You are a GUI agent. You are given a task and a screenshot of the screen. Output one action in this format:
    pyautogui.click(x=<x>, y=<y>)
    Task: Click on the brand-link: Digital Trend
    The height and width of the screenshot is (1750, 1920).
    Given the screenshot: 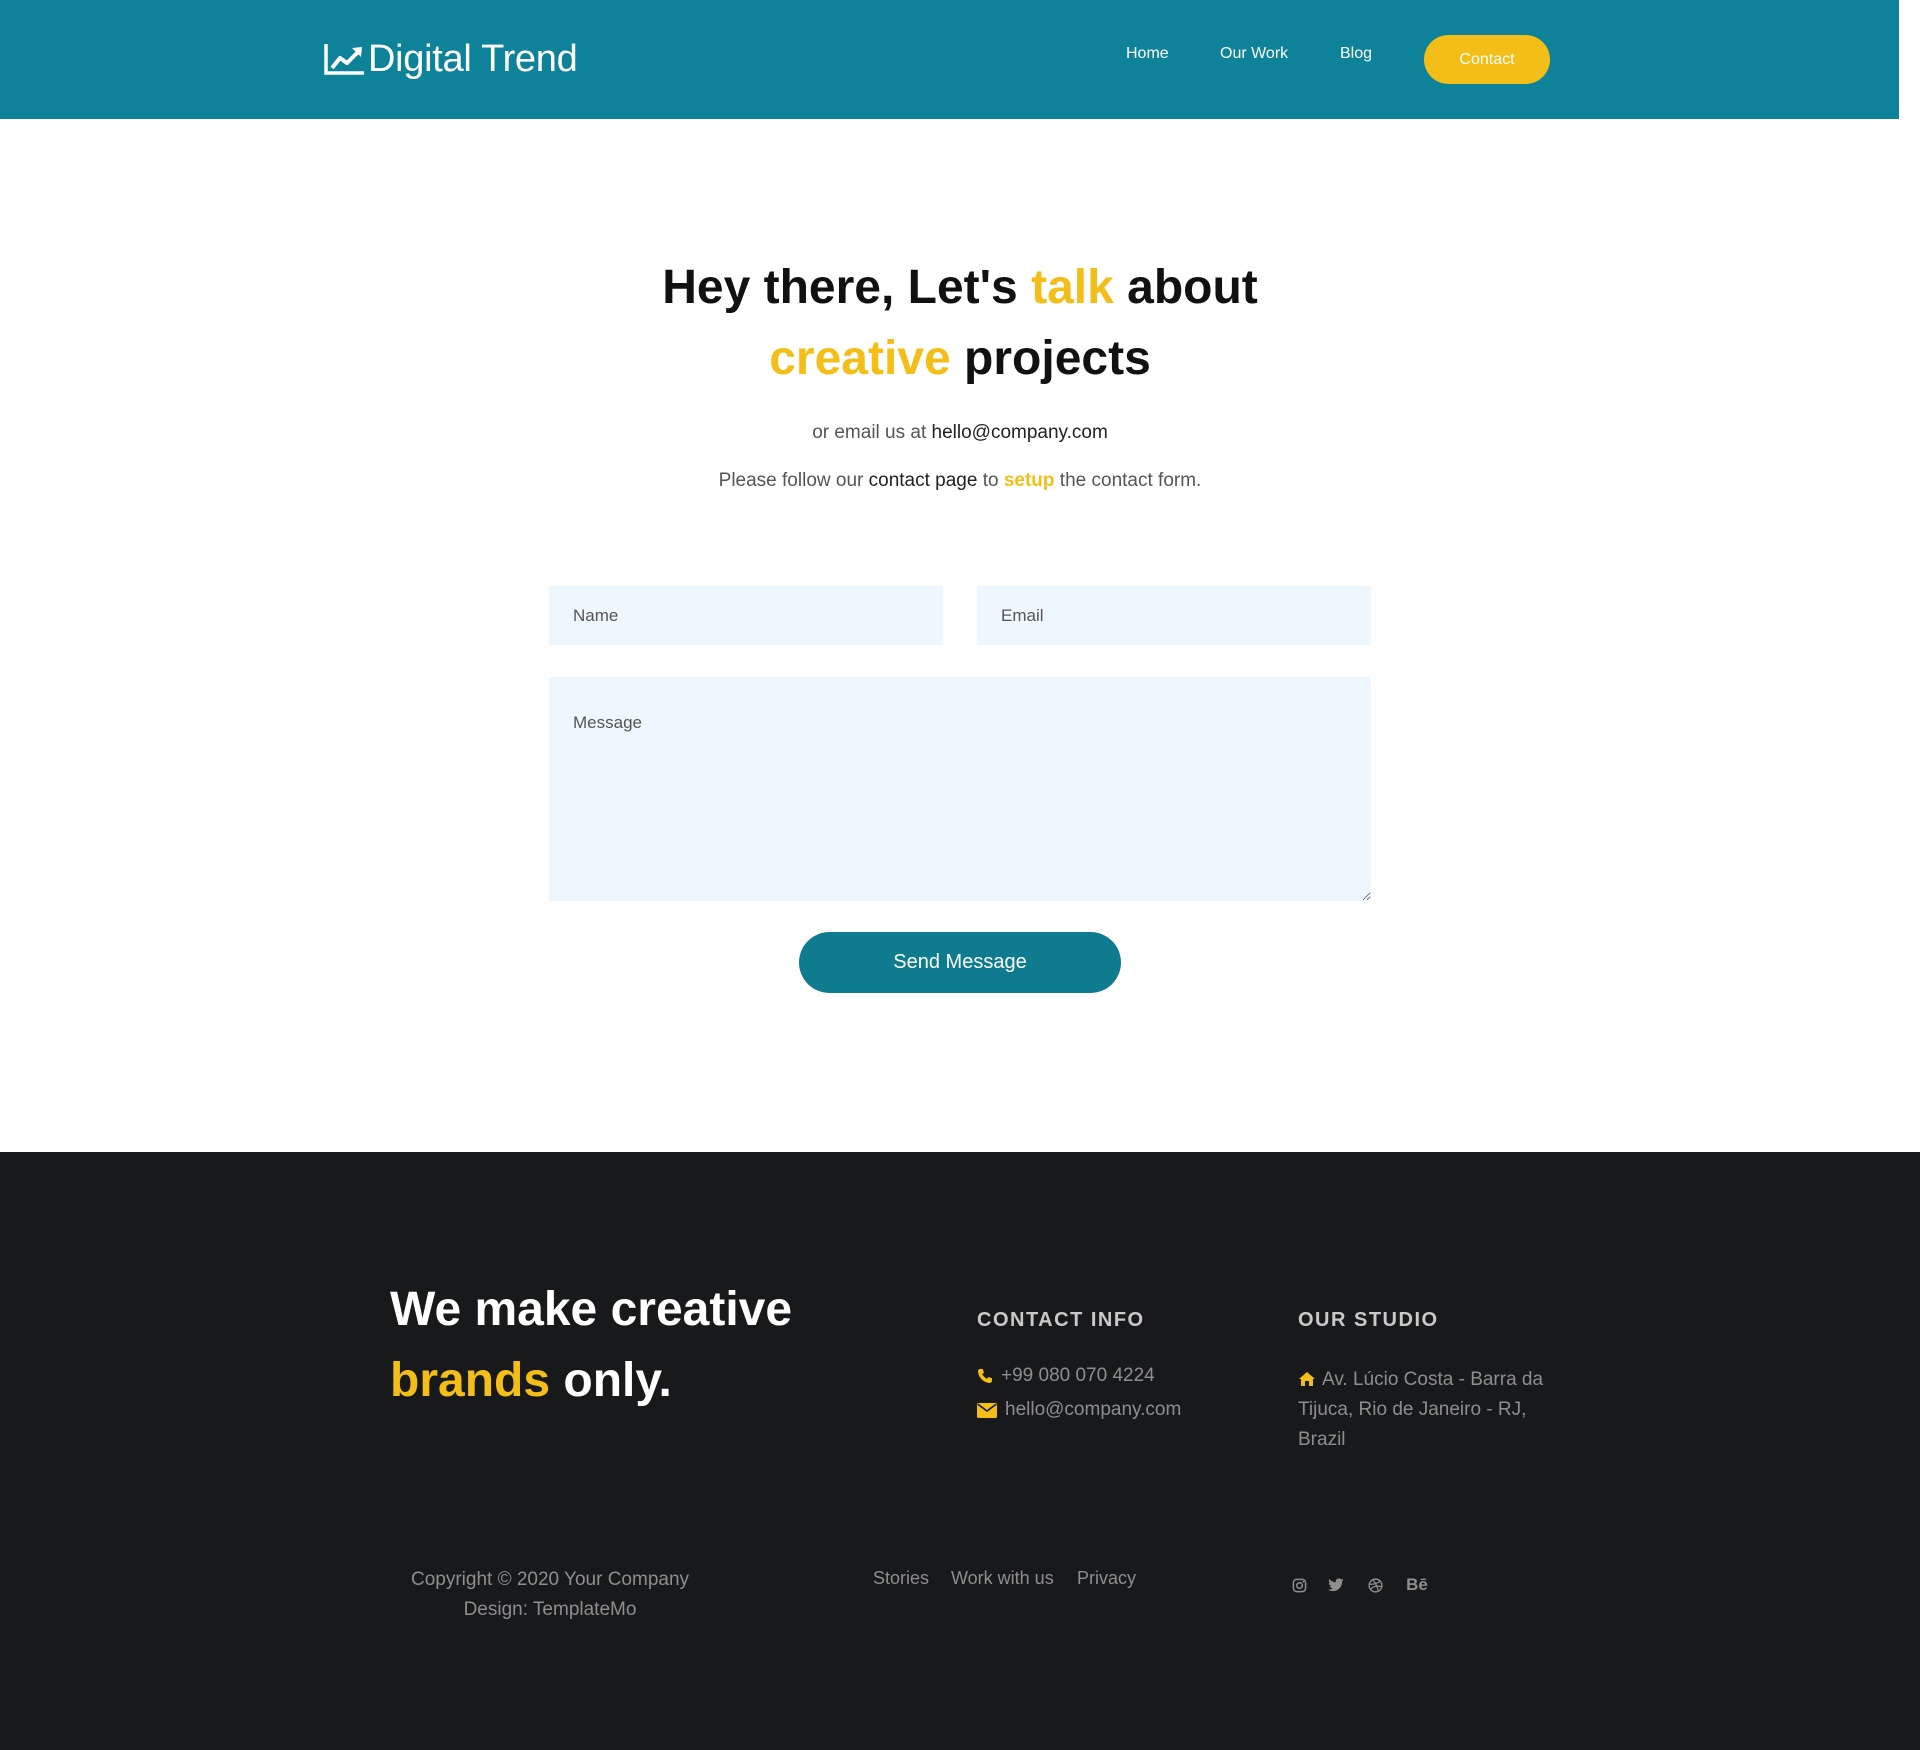 What is the action you would take?
    pyautogui.click(x=451, y=59)
    